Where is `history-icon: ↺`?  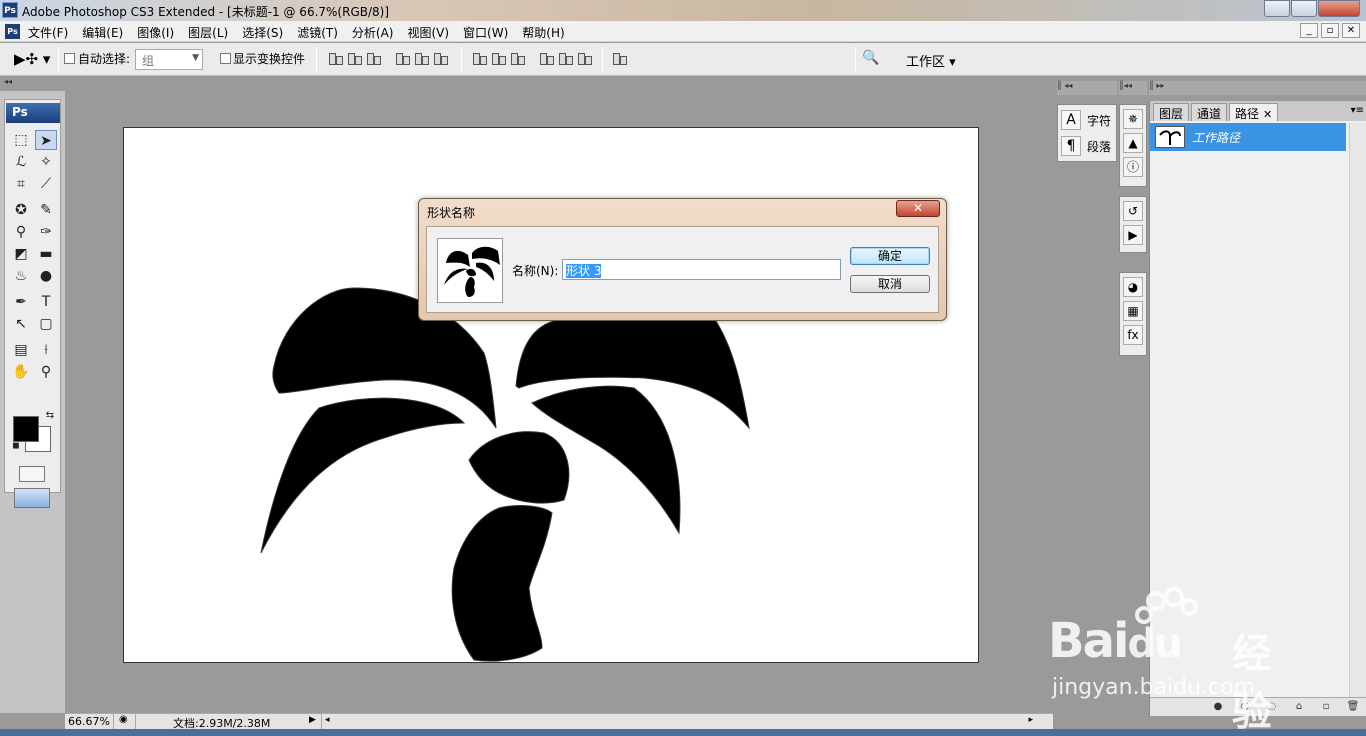
history-icon: ↺ is located at coordinates (1133, 211).